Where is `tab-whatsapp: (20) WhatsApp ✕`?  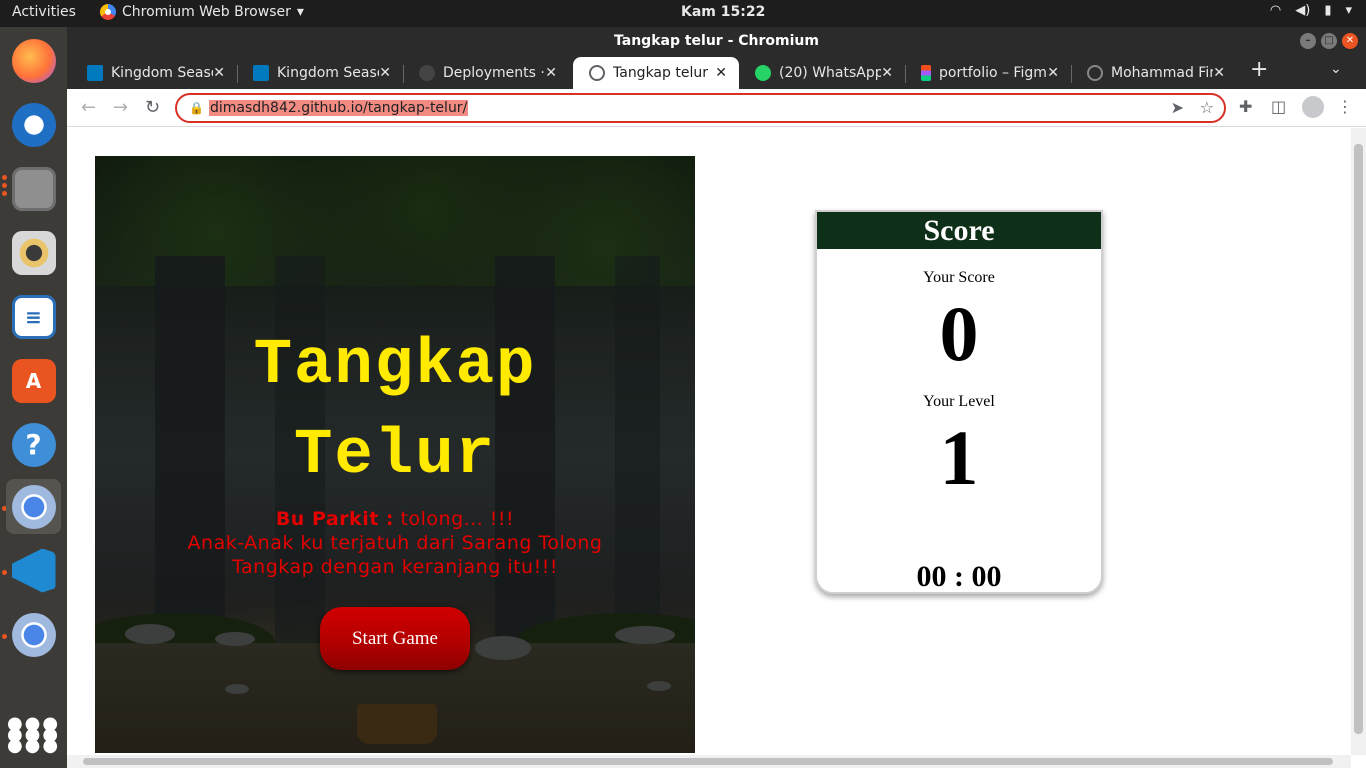 tab-whatsapp: (20) WhatsApp ✕ is located at coordinates (822, 73).